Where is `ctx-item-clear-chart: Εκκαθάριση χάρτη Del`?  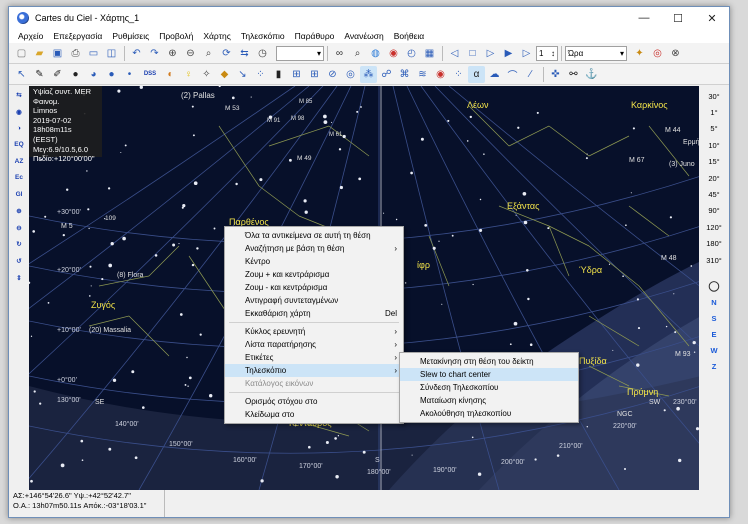
ctx-item-clear-chart: Εκκαθάριση χάρτη Del is located at coordinates (314, 313).